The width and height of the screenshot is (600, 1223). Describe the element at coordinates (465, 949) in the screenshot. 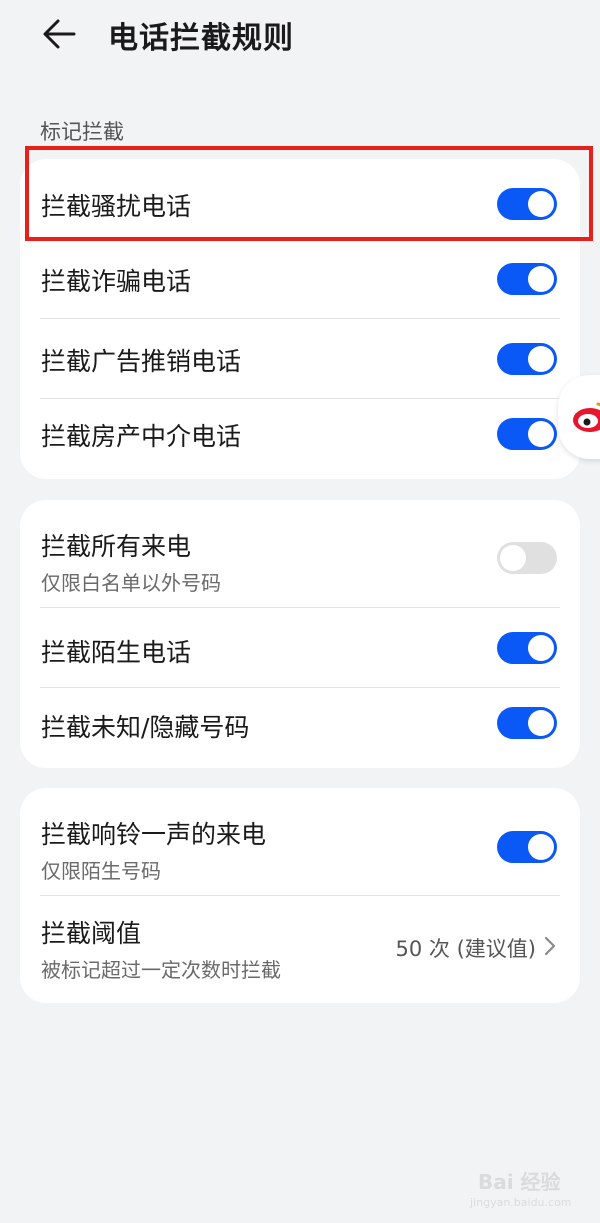

I see `threshold-value: 50 次 (建议值)` at that location.